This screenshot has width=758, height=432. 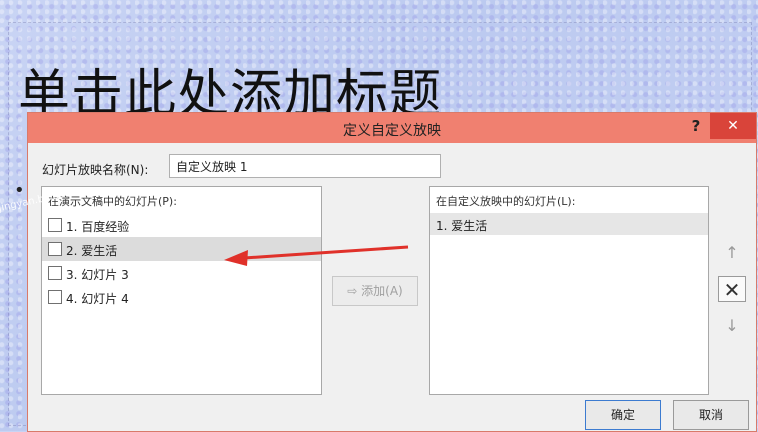 I want to click on slide-list-item: 3. 幻灯片 3, so click(x=181, y=273).